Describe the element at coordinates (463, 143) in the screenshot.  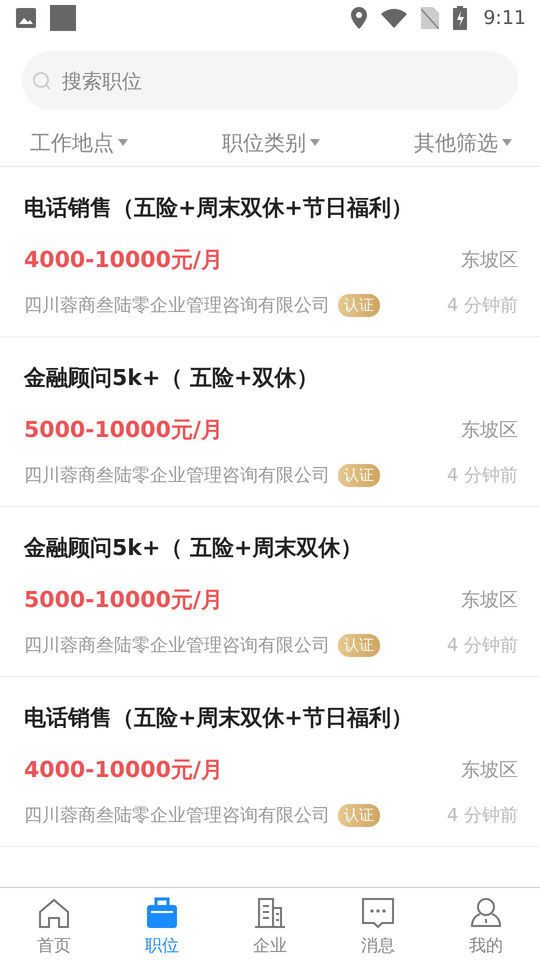
I see `filter-dropdown: 其他筛选` at that location.